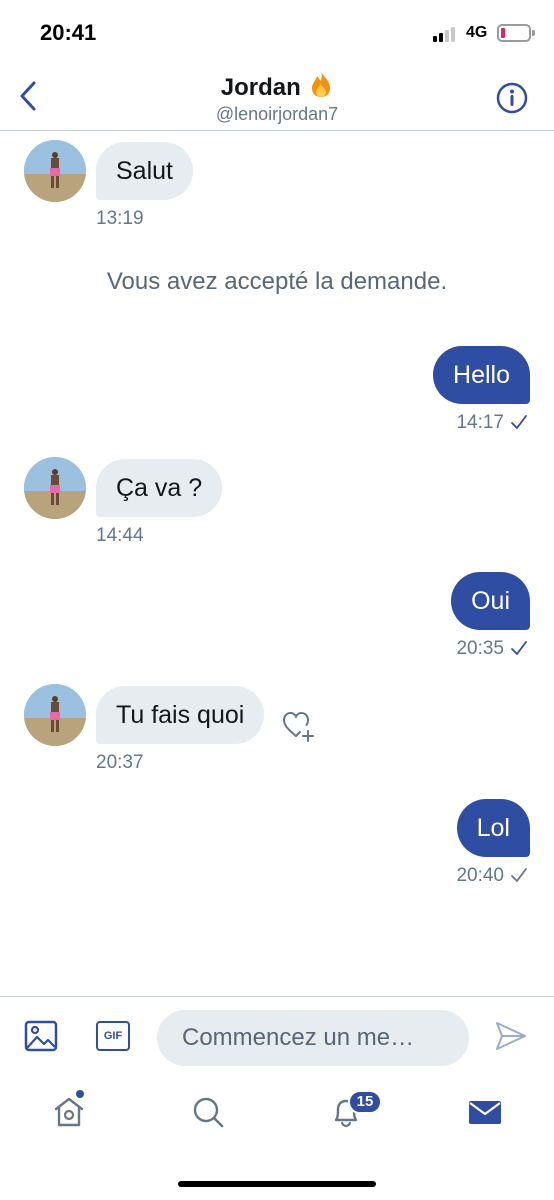  I want to click on message-time: 20:37, so click(120, 762).